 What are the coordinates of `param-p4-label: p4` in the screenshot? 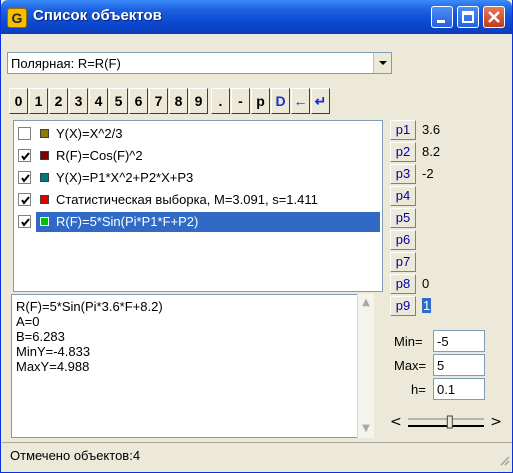 It's located at (403, 196).